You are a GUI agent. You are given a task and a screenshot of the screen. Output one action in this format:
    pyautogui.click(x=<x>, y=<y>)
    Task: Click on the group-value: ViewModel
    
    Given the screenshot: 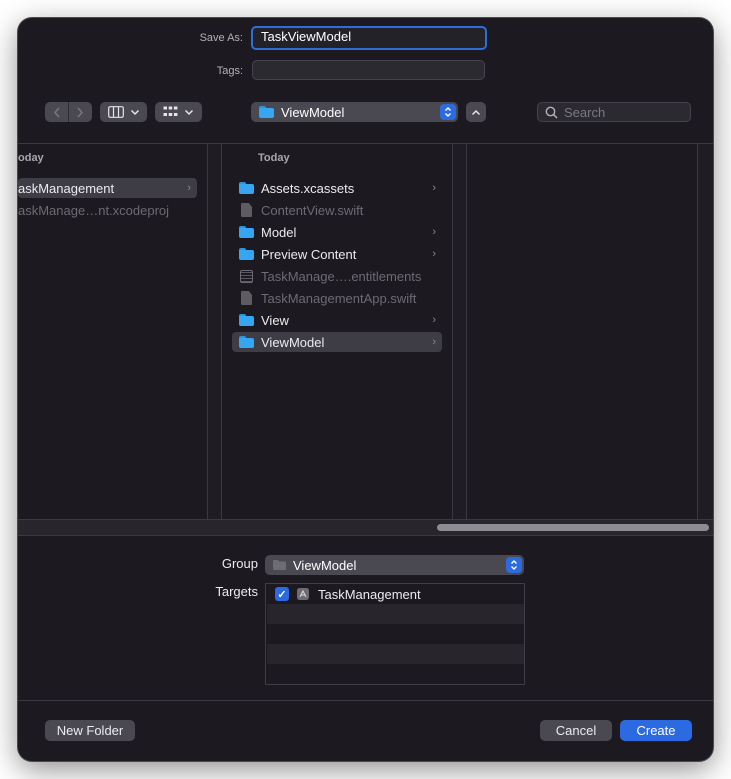 What is the action you would take?
    pyautogui.click(x=325, y=565)
    